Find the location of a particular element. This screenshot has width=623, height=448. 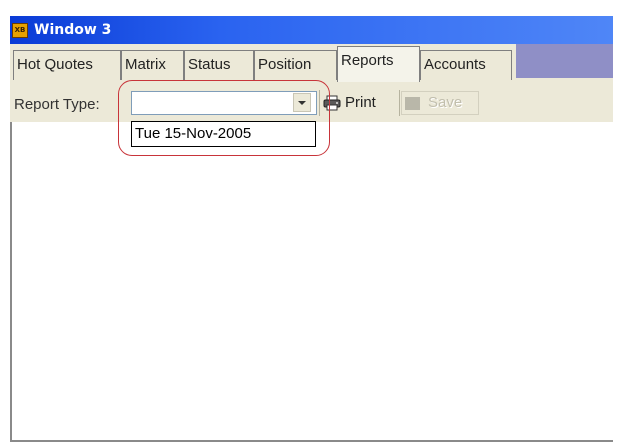

disk-icon is located at coordinates (412, 103).